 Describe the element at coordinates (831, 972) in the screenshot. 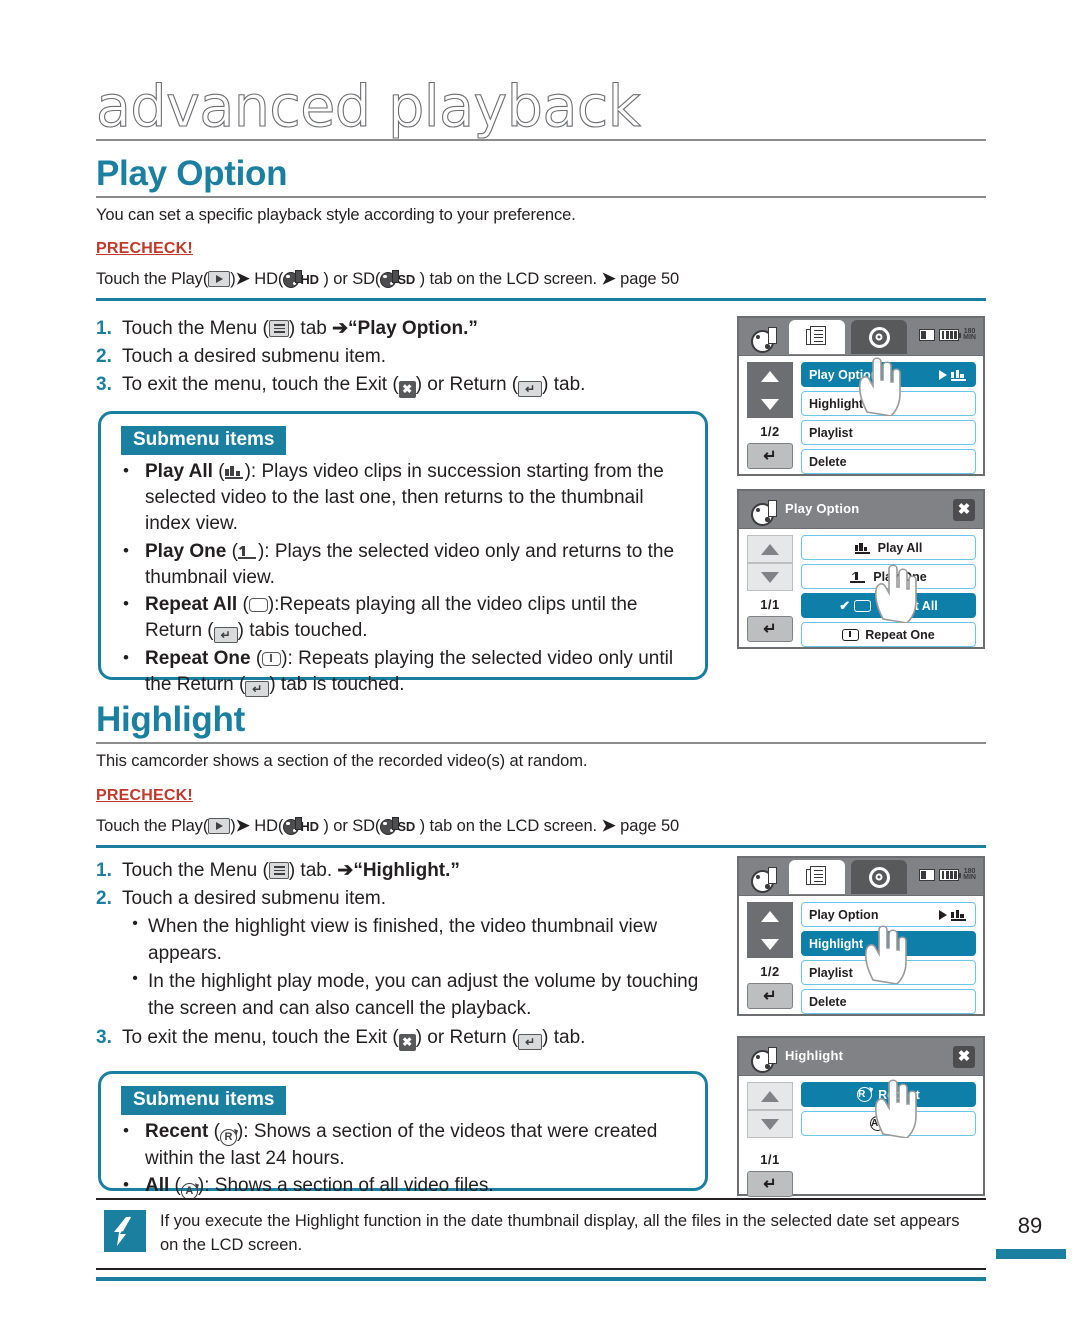

I see `menu-row-label: Playlist` at that location.